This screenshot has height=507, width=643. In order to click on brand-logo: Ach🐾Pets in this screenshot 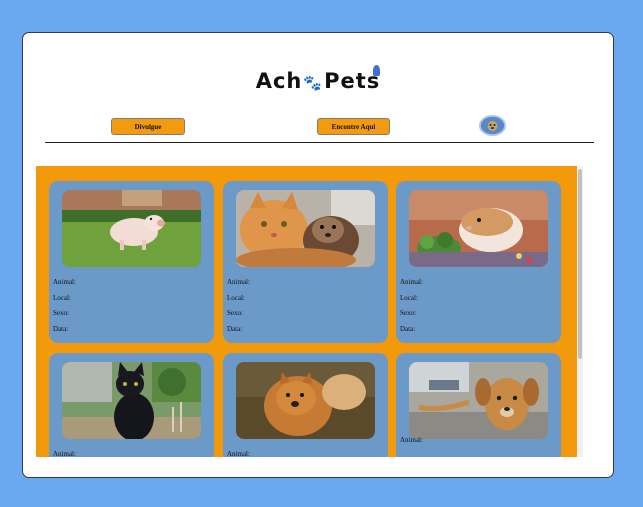, I will do `click(318, 79)`.